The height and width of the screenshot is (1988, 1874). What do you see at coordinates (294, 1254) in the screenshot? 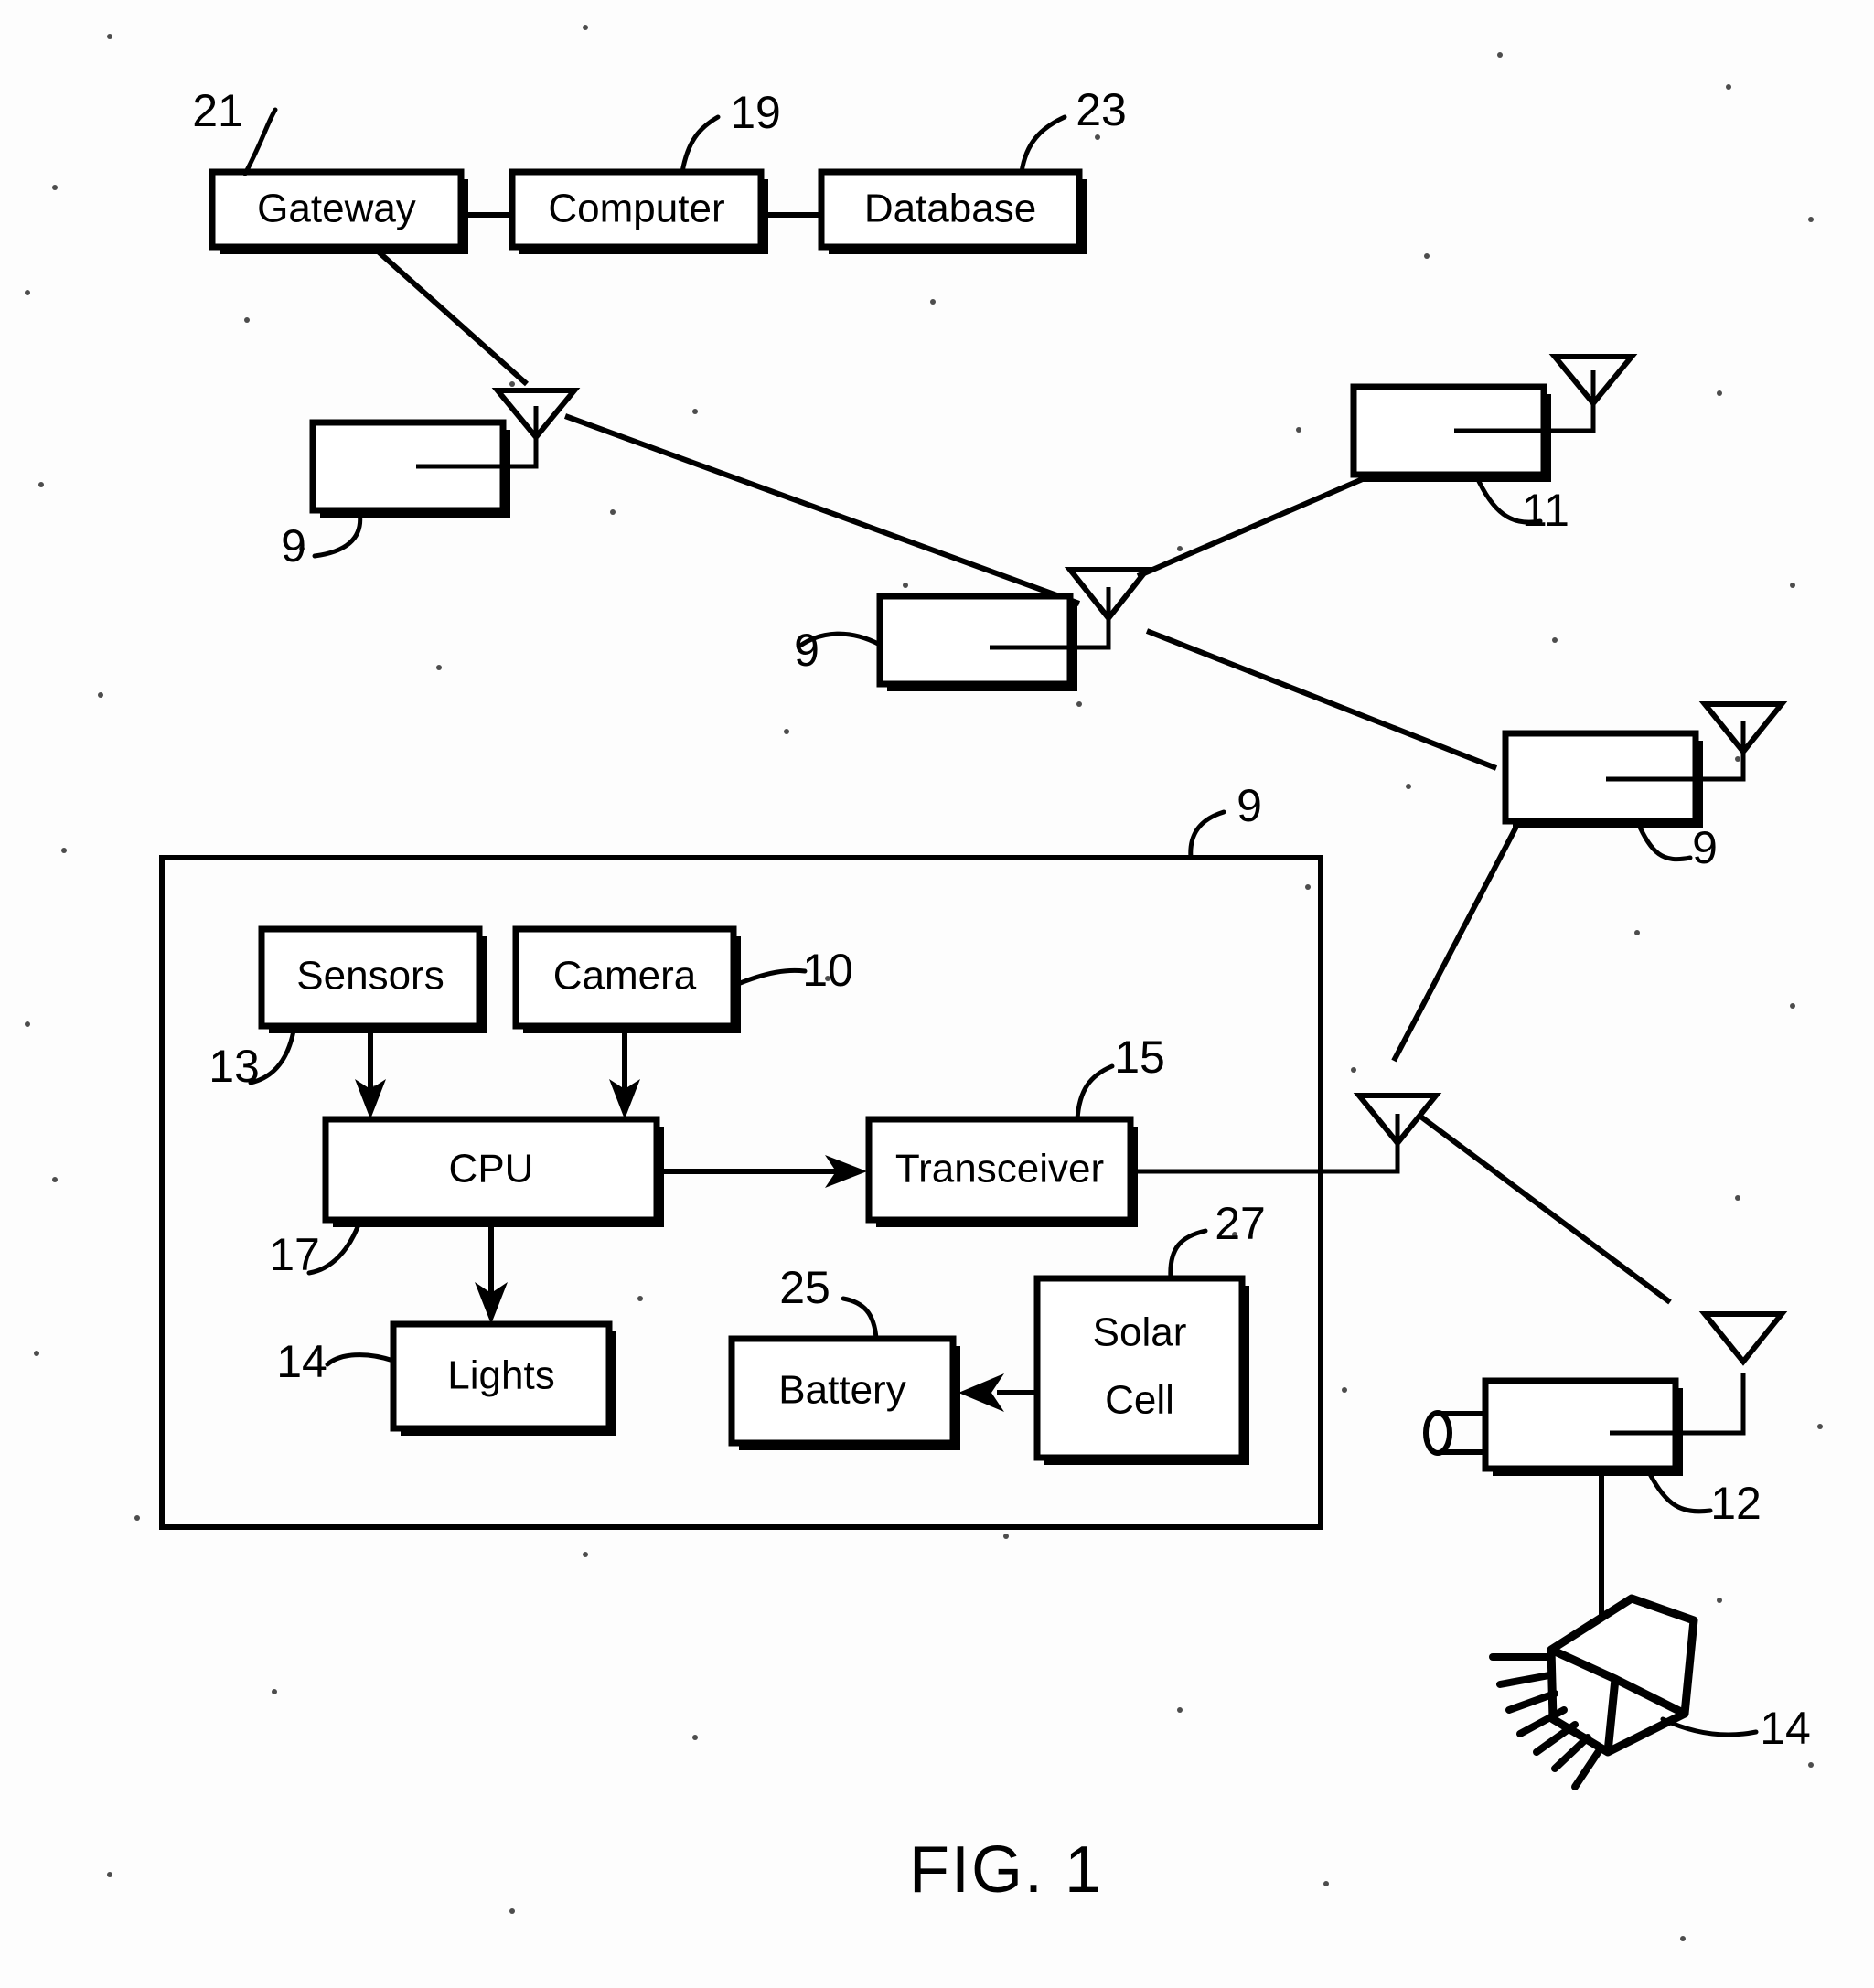
I see `ref-17: 17` at bounding box center [294, 1254].